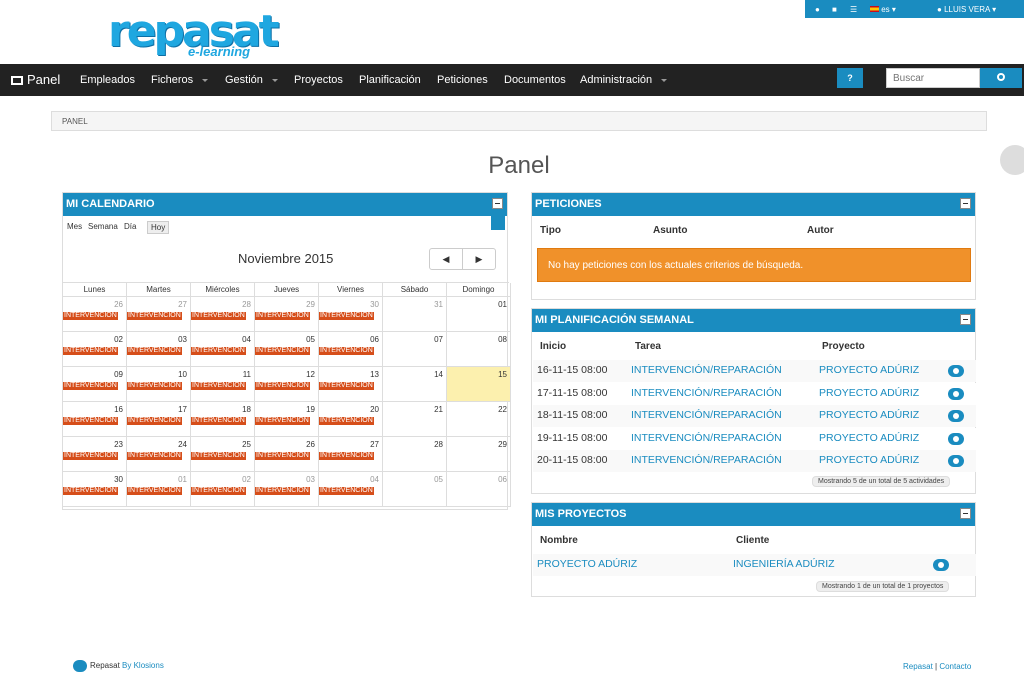 This screenshot has height=673, width=1024. I want to click on view-semana: Semana, so click(103, 227).